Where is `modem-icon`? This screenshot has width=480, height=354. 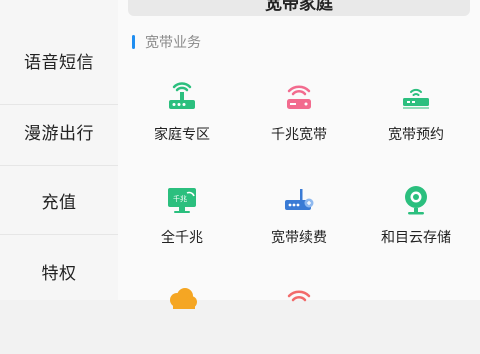
modem-icon is located at coordinates (416, 98).